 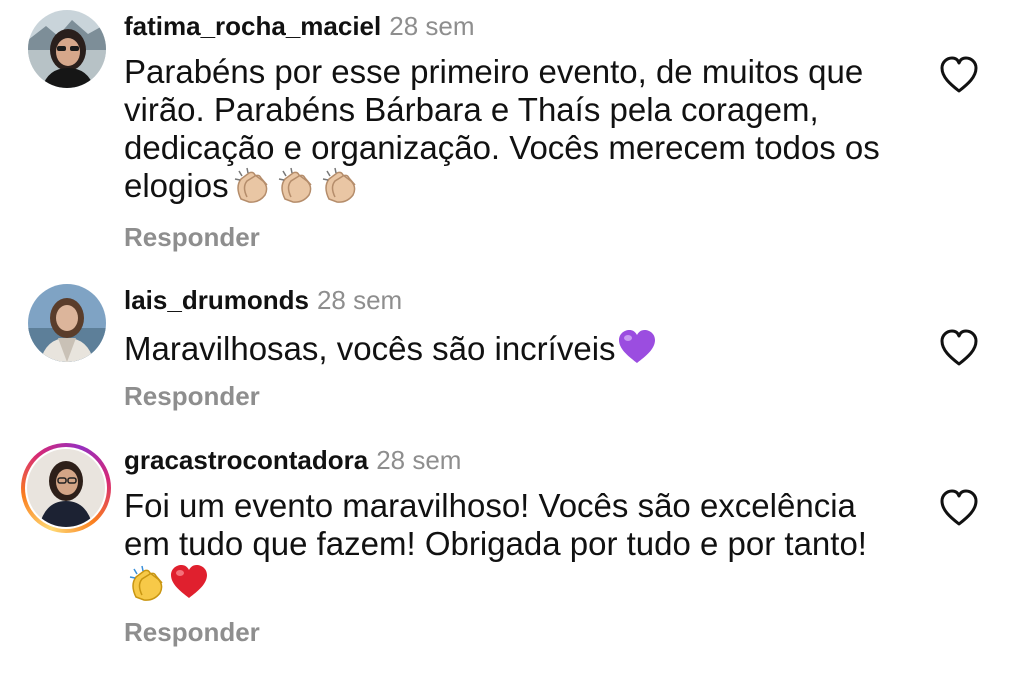 I want to click on username: lais_drumonds, so click(x=216, y=300).